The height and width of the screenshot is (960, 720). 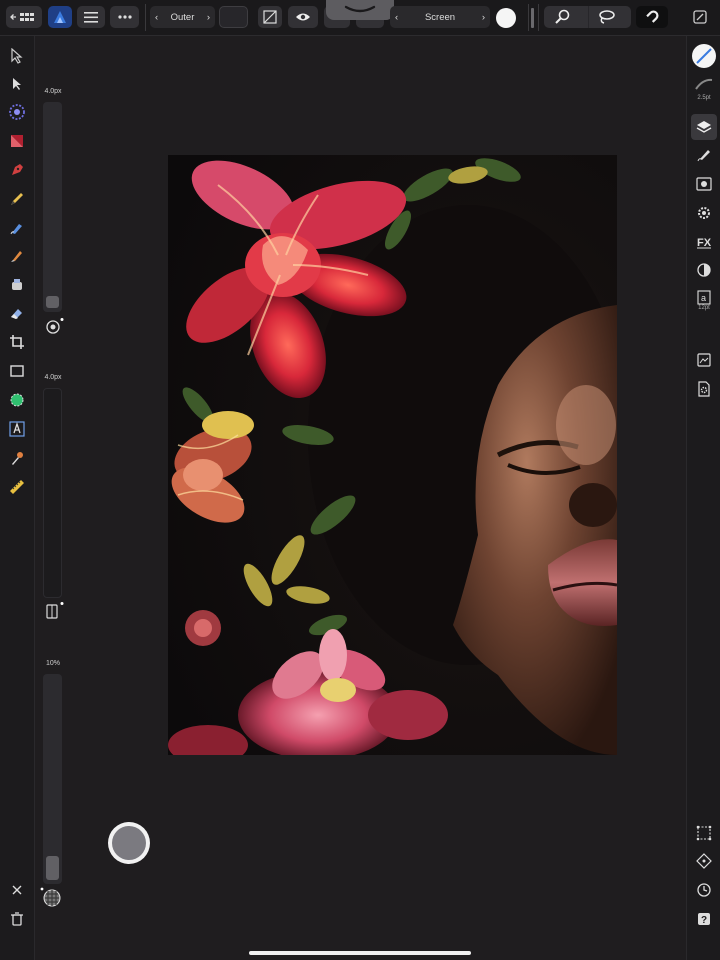 I want to click on ellipsis-icon, so click(x=124, y=17).